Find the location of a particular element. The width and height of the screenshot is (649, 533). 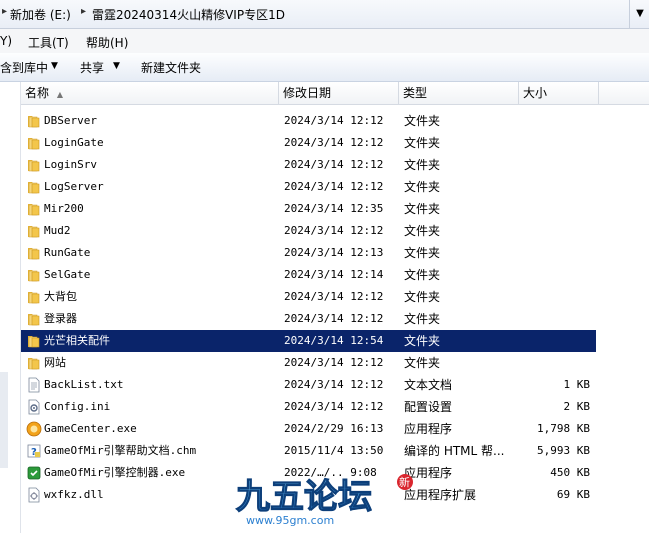

file-row: 登录器 2024/3/14 12:12 文件夹 is located at coordinates (308, 319).